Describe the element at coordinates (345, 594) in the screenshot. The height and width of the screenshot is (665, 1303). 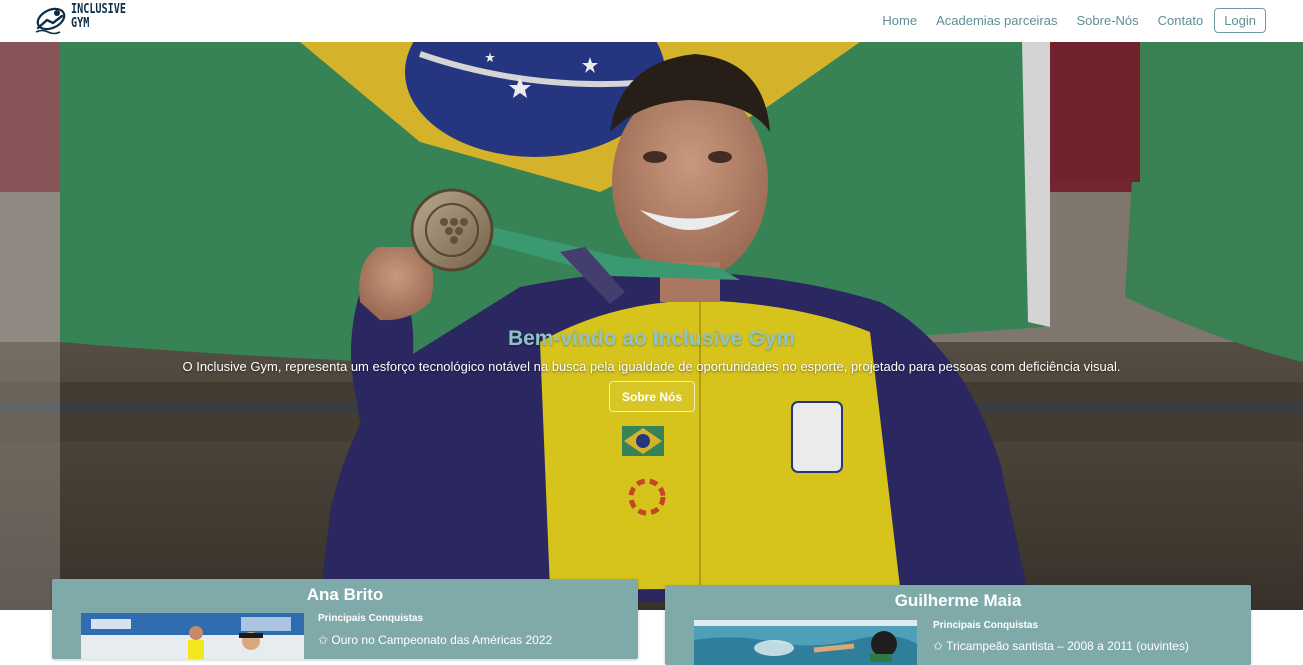
I see `athlete-name: Ana Brito` at that location.